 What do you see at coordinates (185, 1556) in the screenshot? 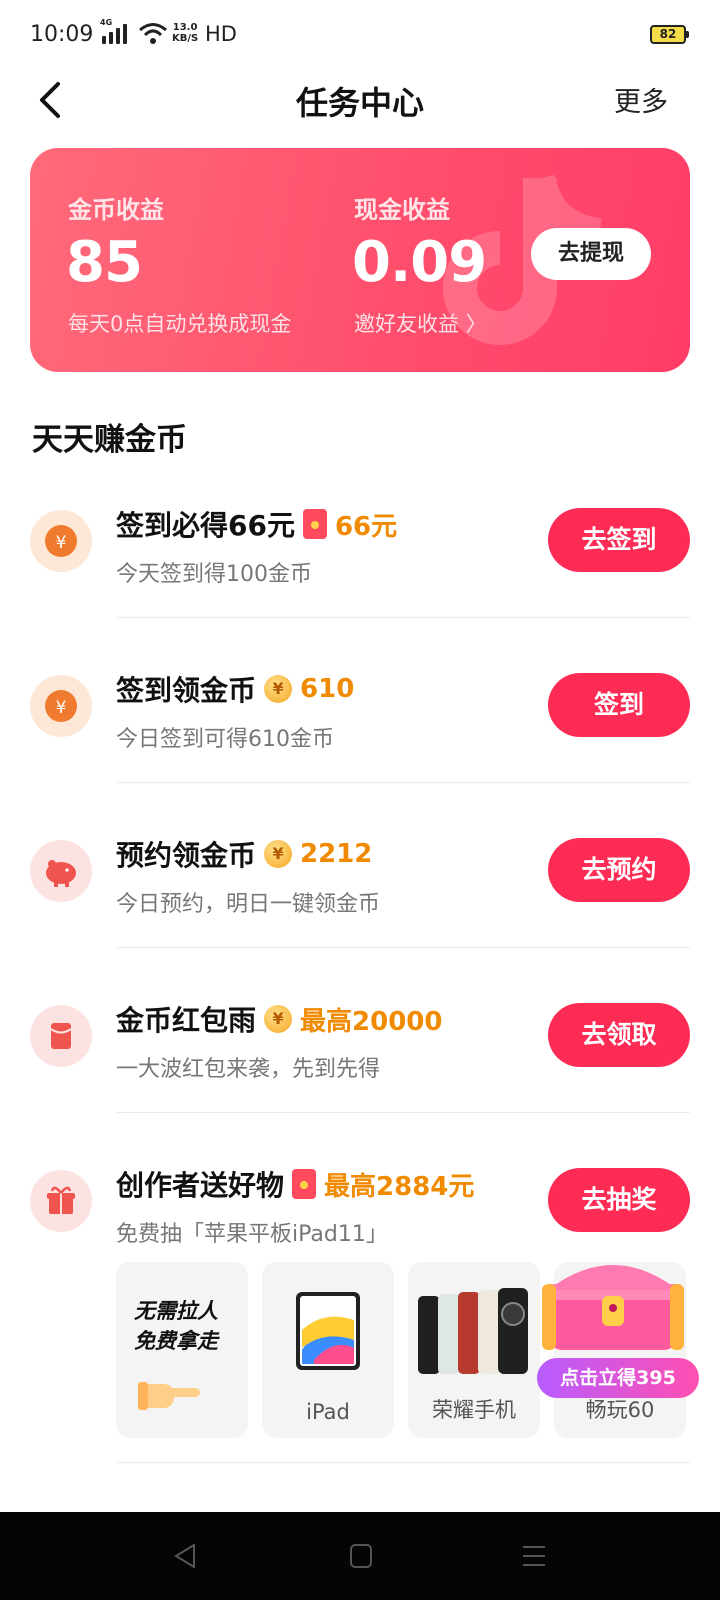
I see `nav-back-icon` at bounding box center [185, 1556].